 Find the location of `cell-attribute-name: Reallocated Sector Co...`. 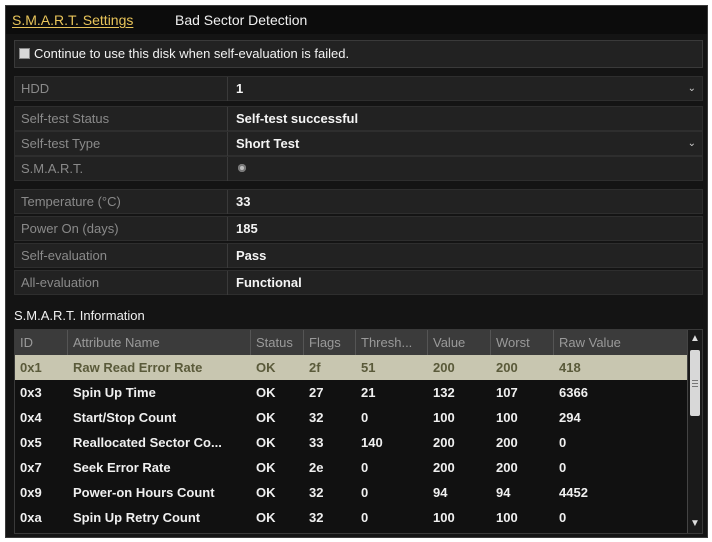

cell-attribute-name: Reallocated Sector Co... is located at coordinates (147, 442).